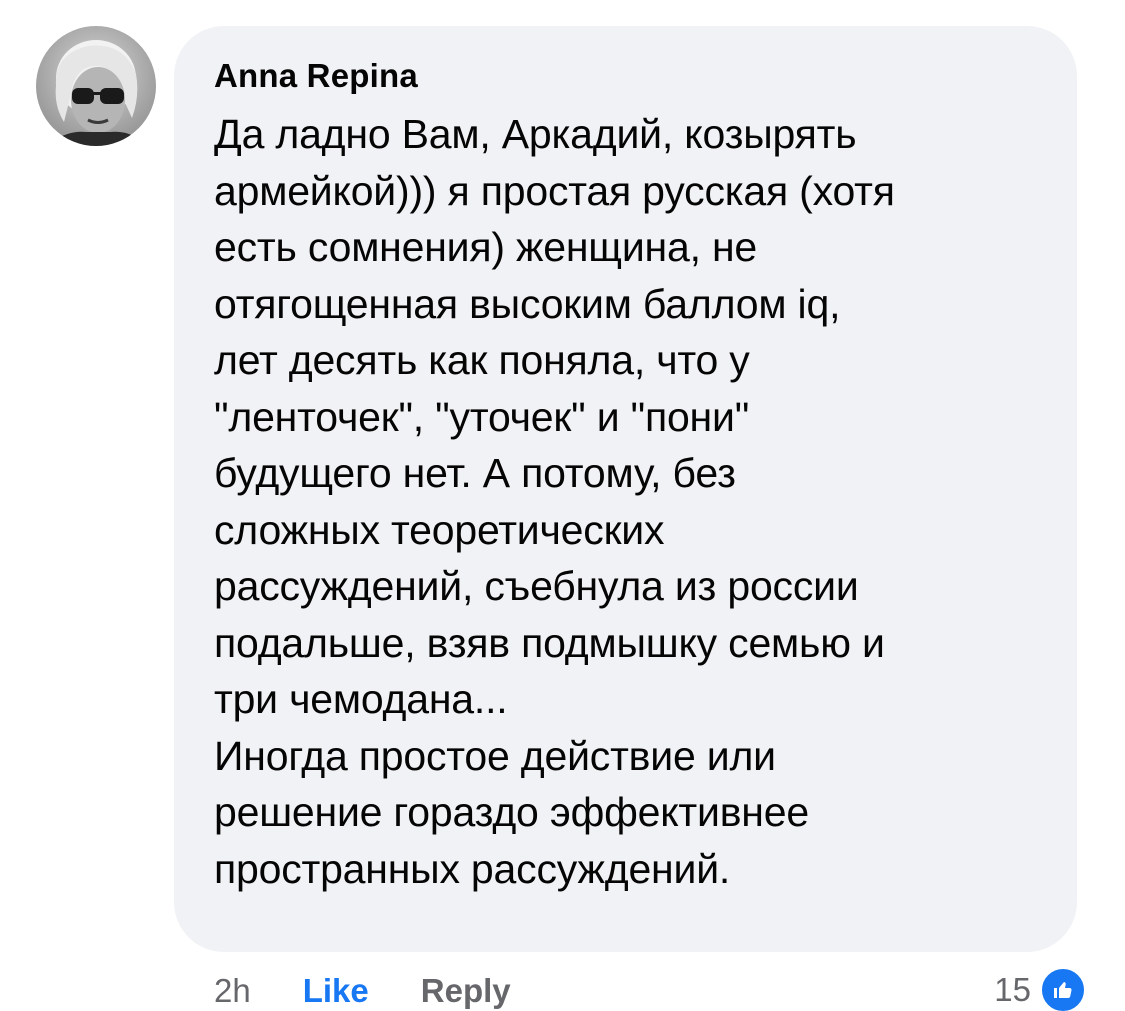 This screenshot has height=1011, width=1125. I want to click on author-avatar, so click(96, 86).